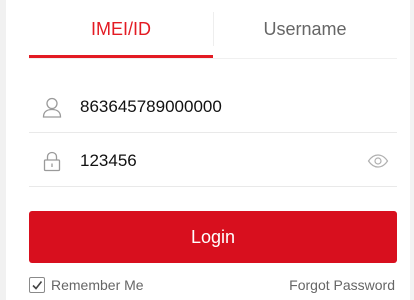 This screenshot has width=414, height=300. What do you see at coordinates (342, 285) in the screenshot?
I see `forgot-password-link: Forgot Password` at bounding box center [342, 285].